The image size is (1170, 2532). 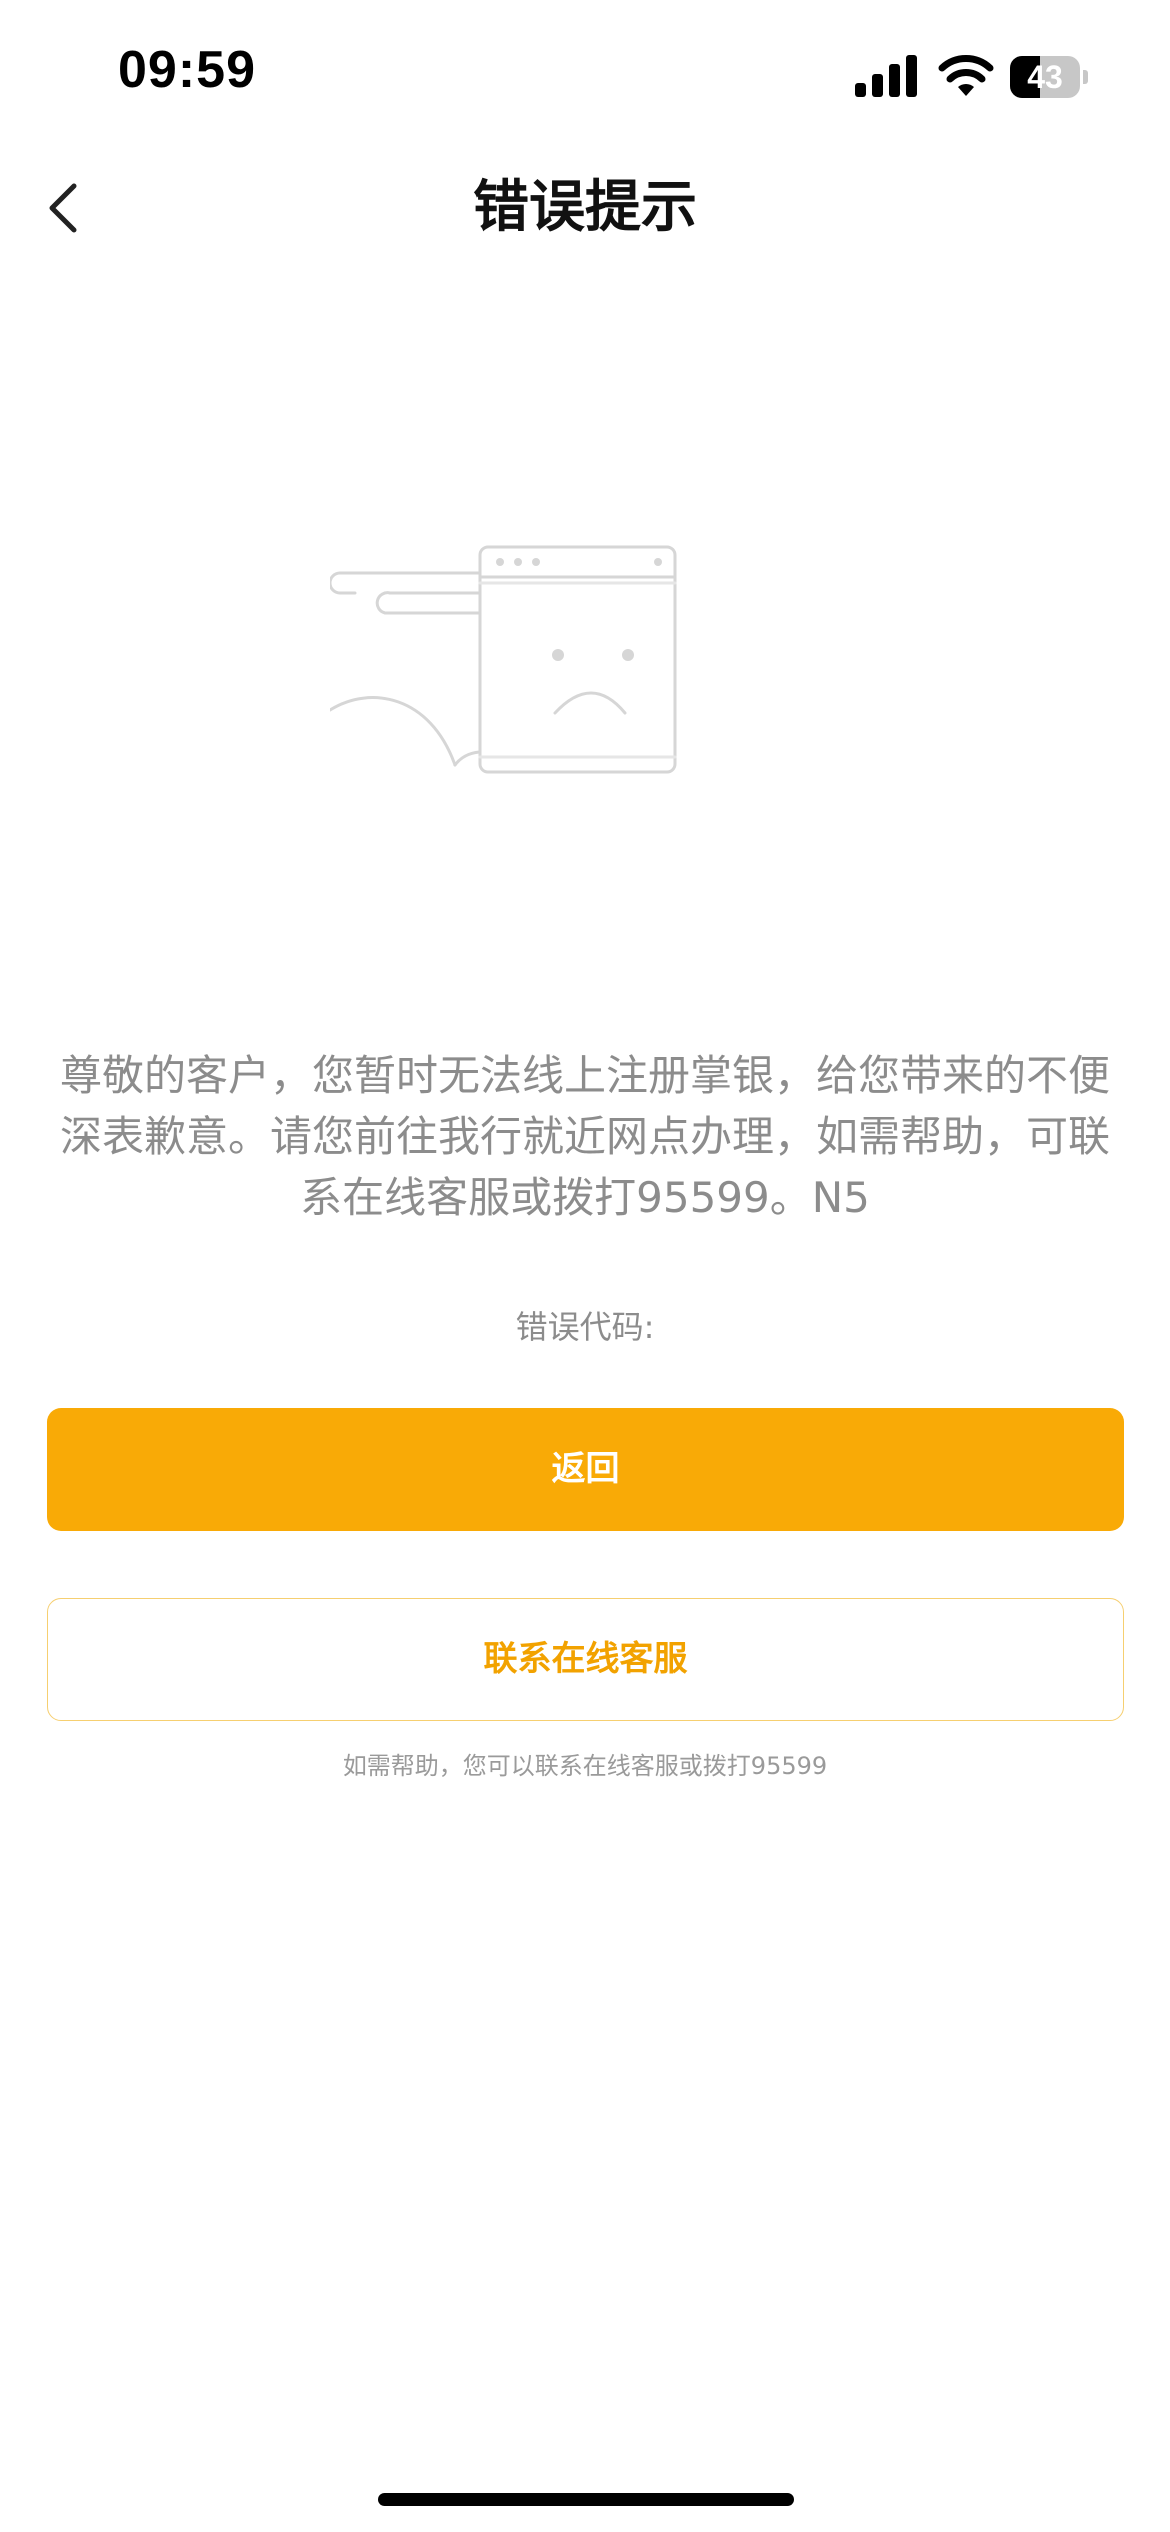 I want to click on home-indicator, so click(x=586, y=2499).